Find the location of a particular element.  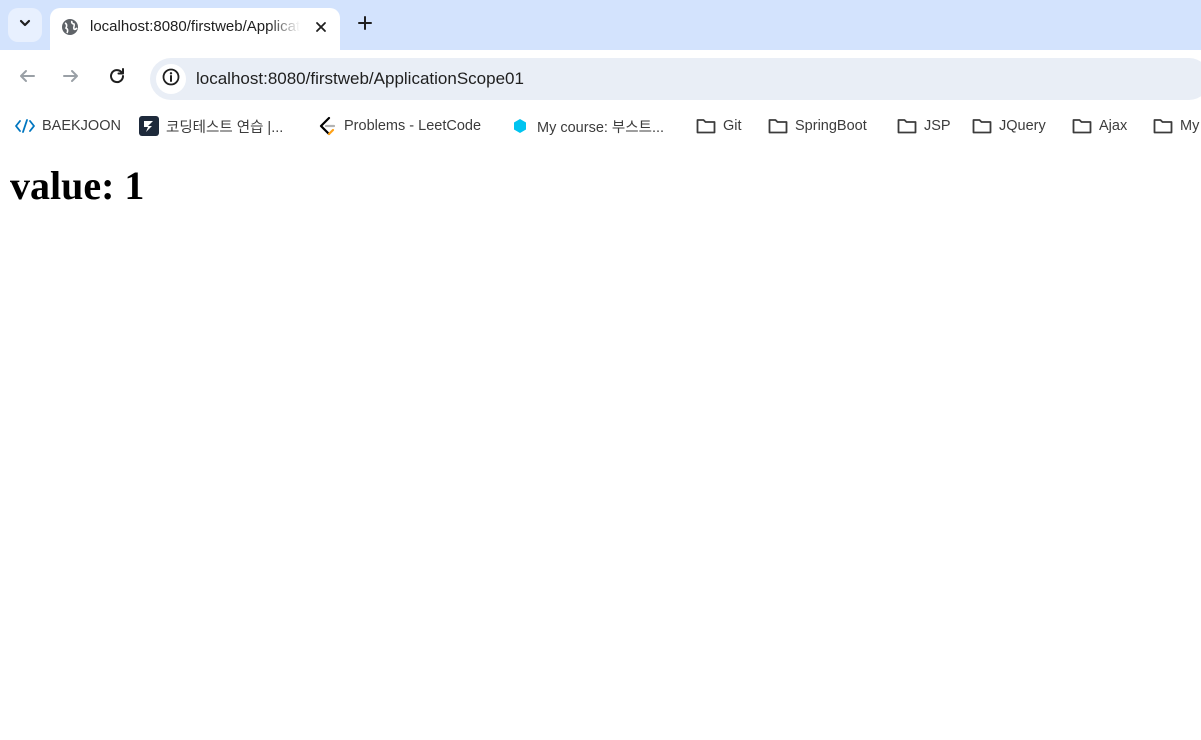

forward-button is located at coordinates (71, 78).